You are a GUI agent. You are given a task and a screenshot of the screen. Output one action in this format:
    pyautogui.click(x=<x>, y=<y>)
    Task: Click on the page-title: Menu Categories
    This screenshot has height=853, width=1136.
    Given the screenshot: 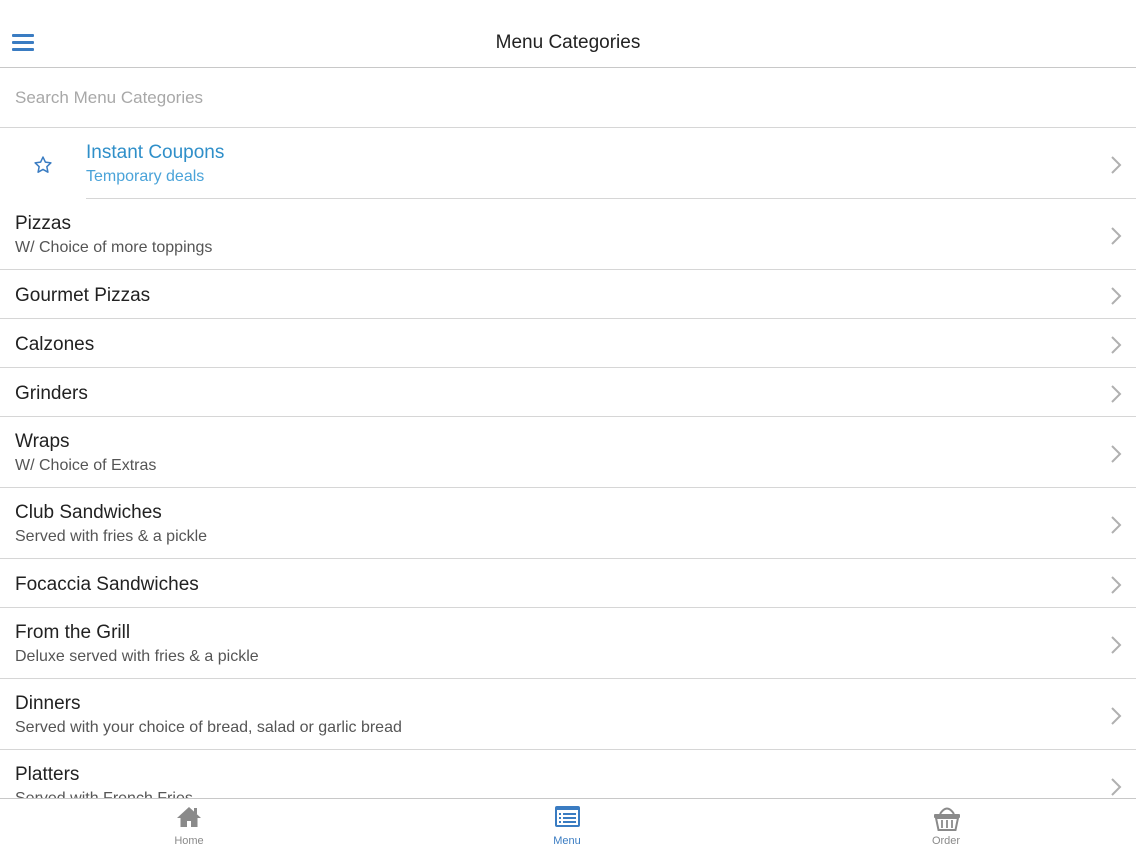 What is the action you would take?
    pyautogui.click(x=568, y=42)
    